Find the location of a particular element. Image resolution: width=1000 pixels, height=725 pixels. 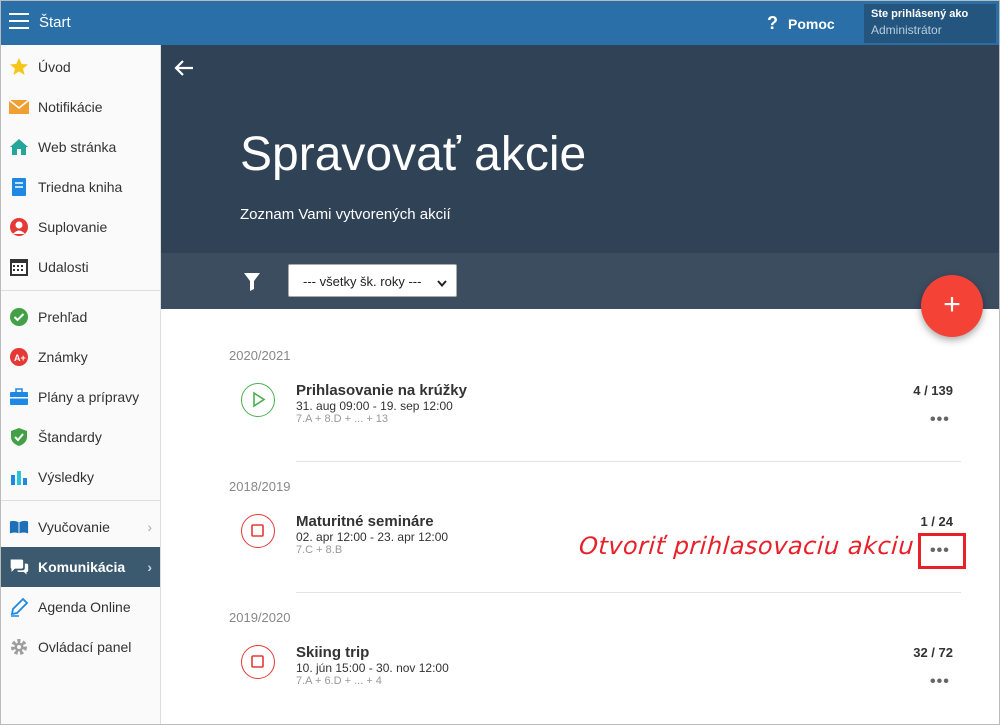

sidebar-item-web-stranka: Web stránka is located at coordinates (80, 147).